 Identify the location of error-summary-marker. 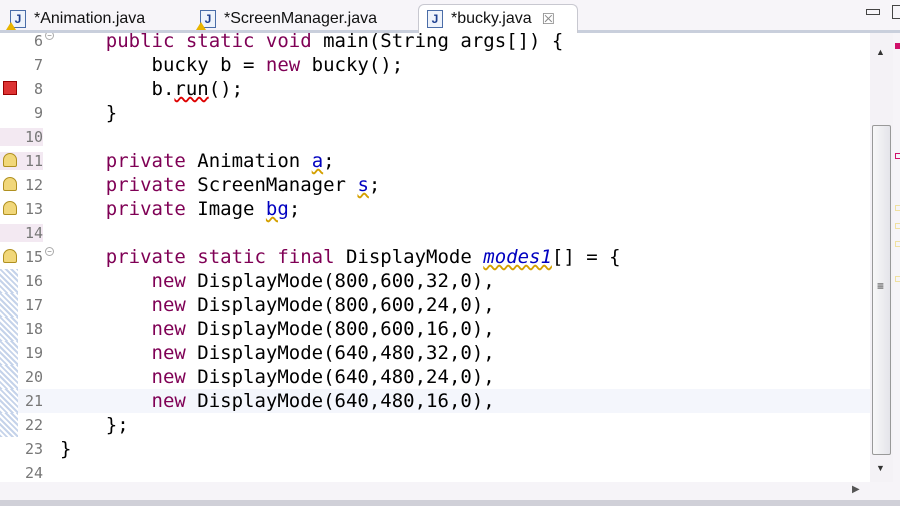
(897, 46).